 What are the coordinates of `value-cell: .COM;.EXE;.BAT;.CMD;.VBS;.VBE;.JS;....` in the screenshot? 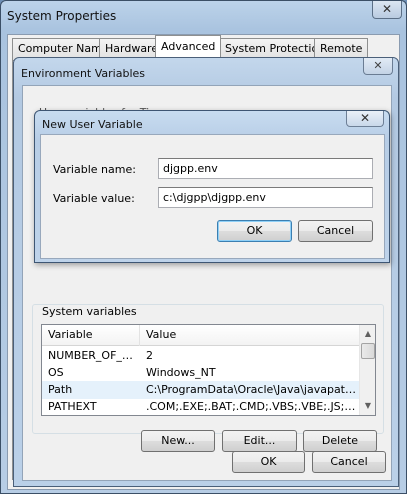 It's located at (251, 406).